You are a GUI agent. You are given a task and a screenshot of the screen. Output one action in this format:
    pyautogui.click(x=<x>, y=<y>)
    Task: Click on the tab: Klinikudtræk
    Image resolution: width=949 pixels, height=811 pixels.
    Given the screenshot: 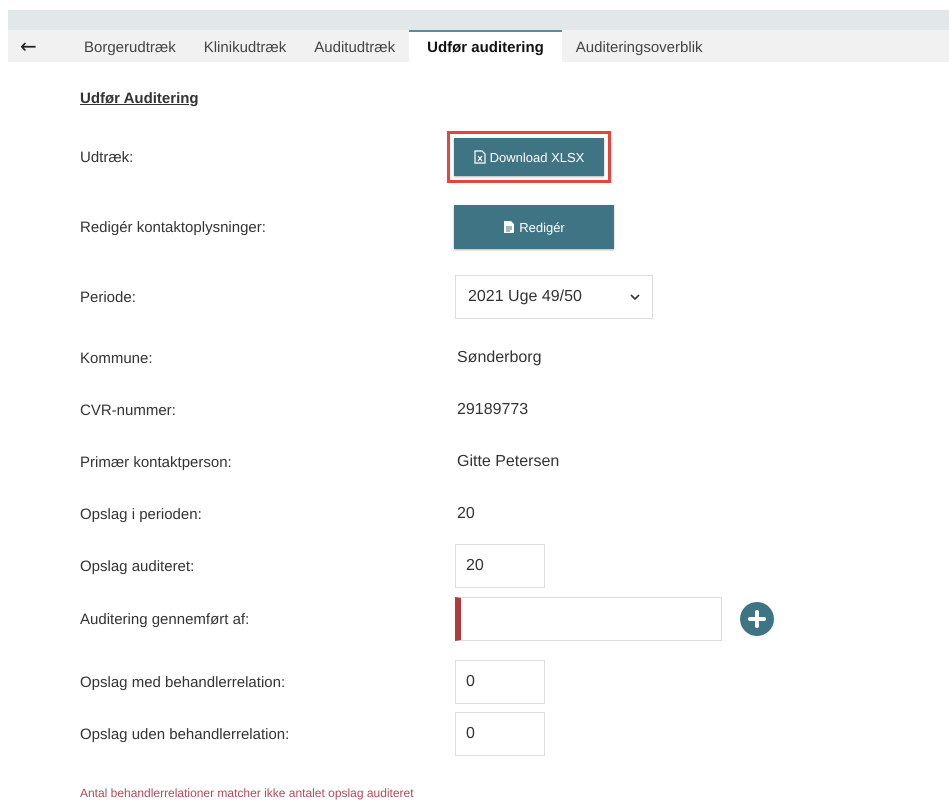 What is the action you would take?
    pyautogui.click(x=245, y=46)
    